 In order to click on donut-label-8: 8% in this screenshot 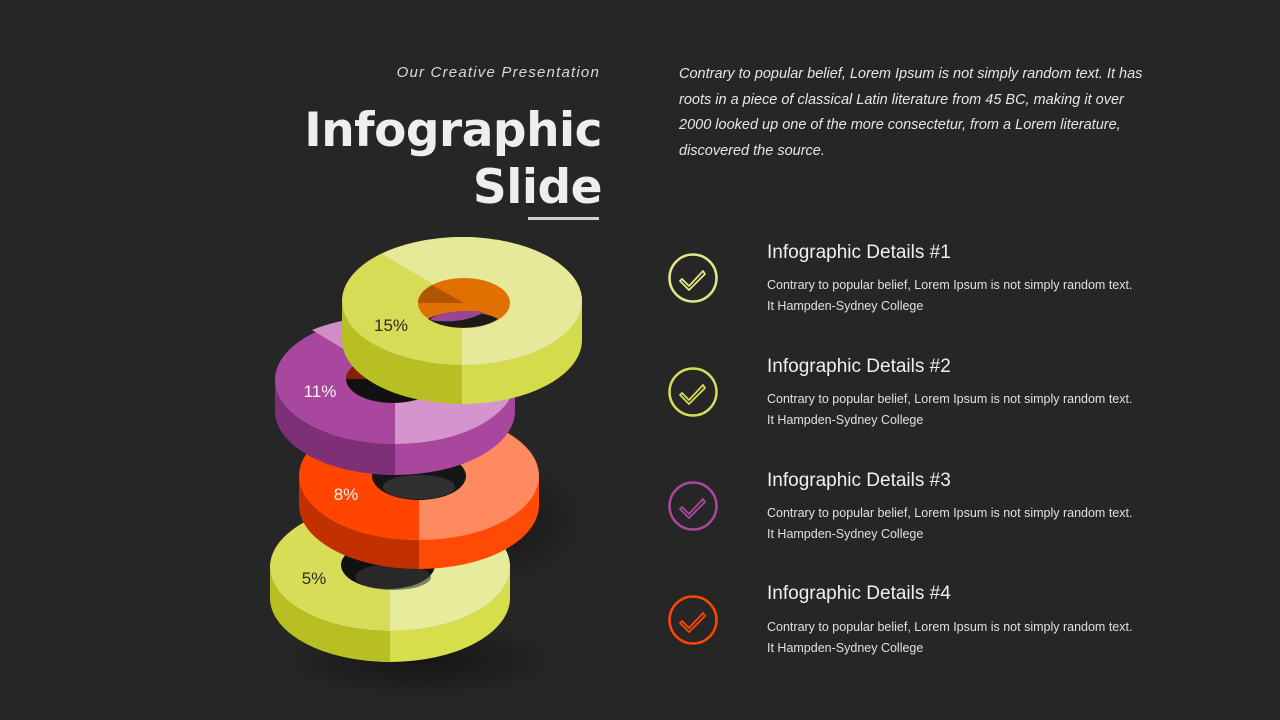, I will do `click(346, 494)`.